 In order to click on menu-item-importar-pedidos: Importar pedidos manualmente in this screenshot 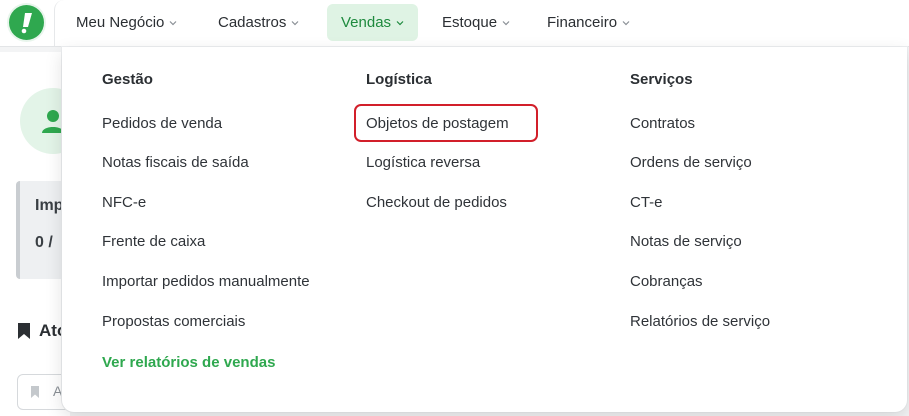, I will do `click(206, 282)`.